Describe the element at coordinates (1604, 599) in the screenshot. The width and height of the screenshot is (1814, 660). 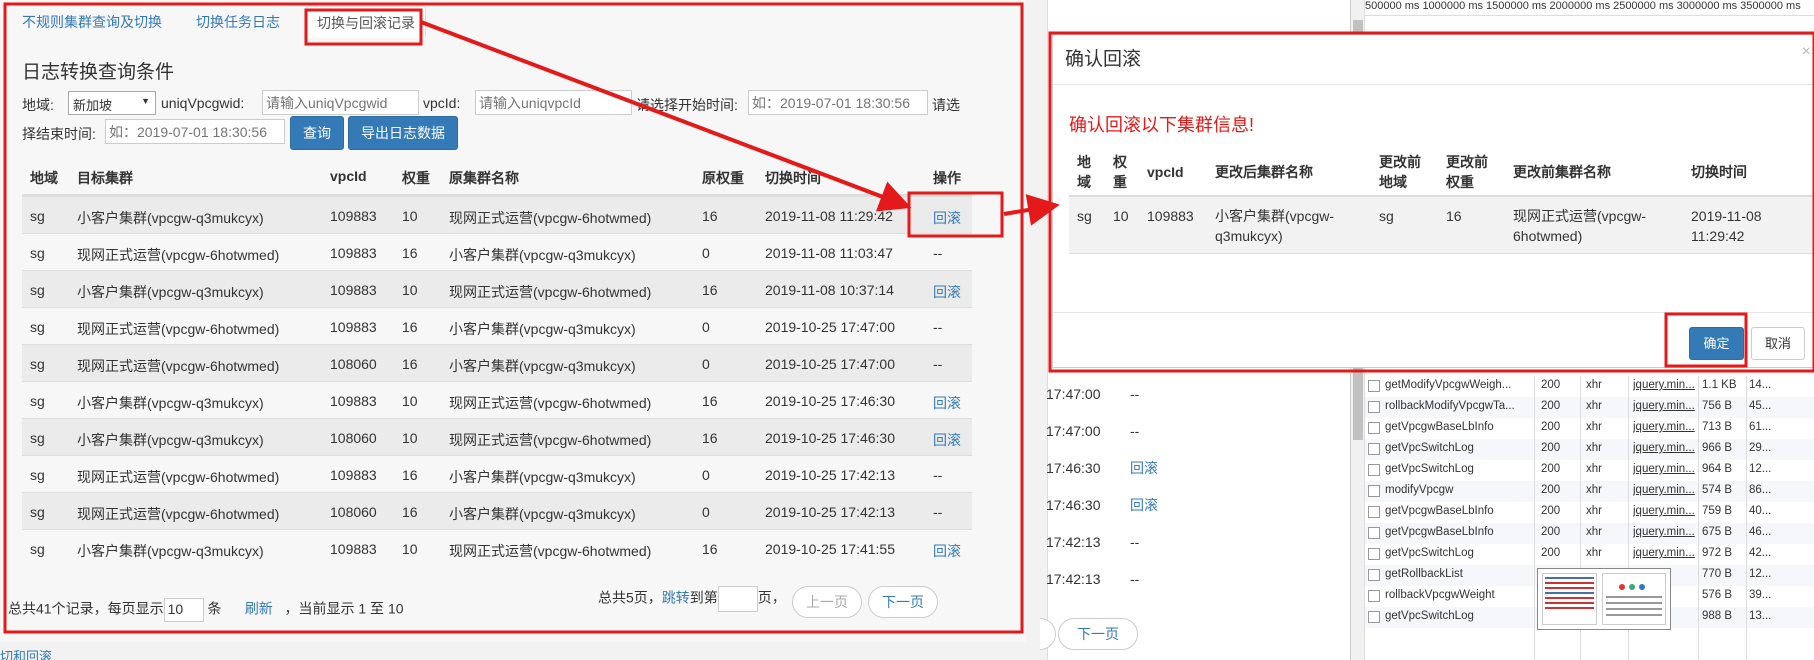
I see `screenshot-thumbnail-preview` at that location.